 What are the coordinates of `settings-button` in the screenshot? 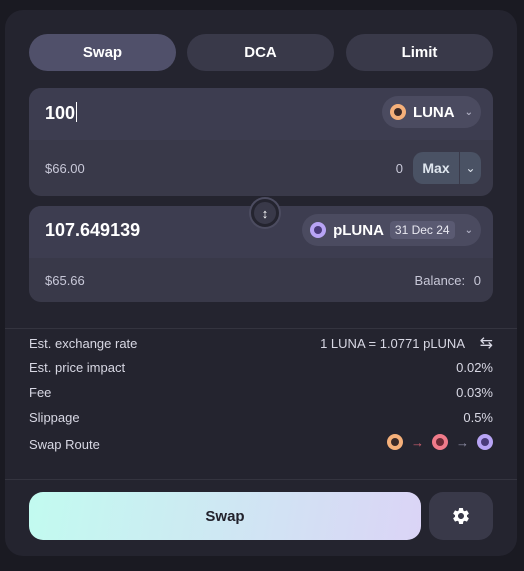 It's located at (461, 516).